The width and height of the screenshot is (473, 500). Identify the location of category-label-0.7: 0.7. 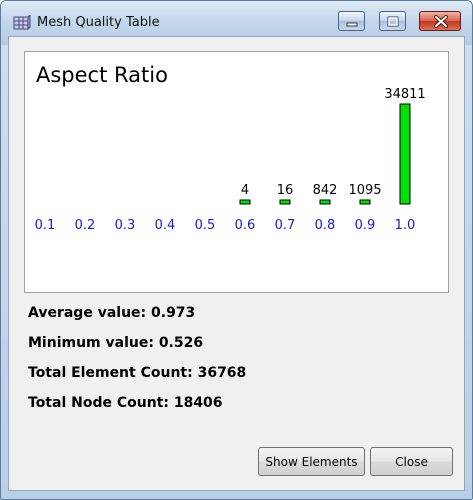
(285, 225).